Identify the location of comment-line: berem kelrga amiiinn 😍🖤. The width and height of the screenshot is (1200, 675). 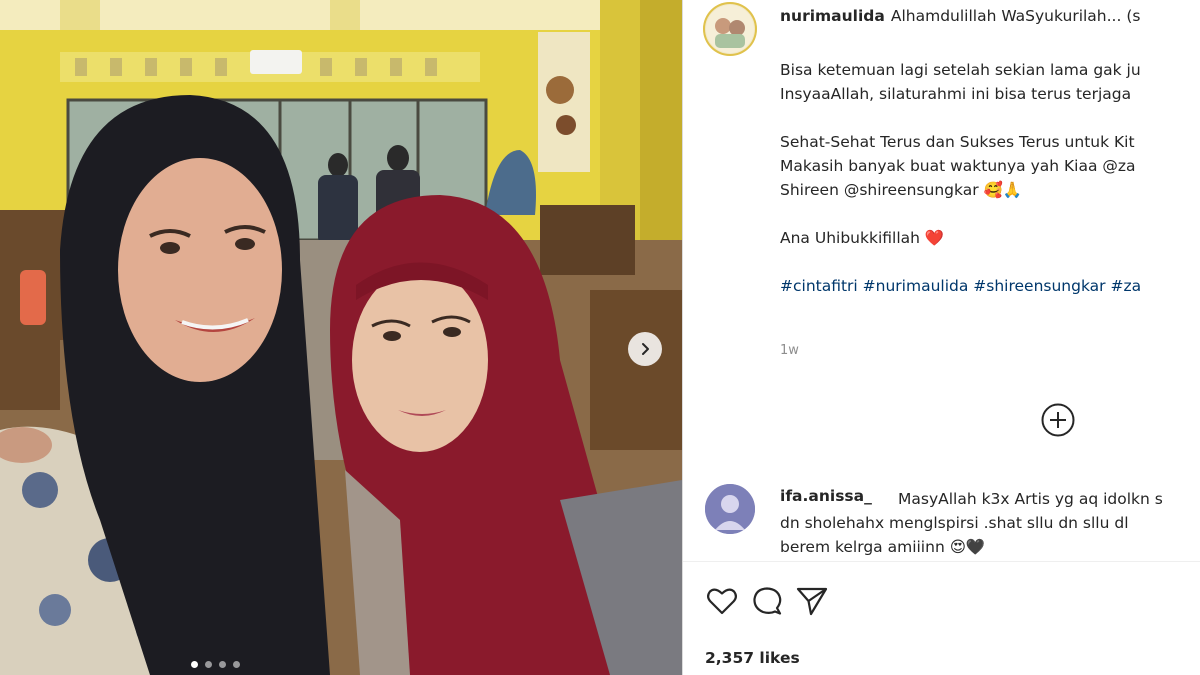
(883, 547).